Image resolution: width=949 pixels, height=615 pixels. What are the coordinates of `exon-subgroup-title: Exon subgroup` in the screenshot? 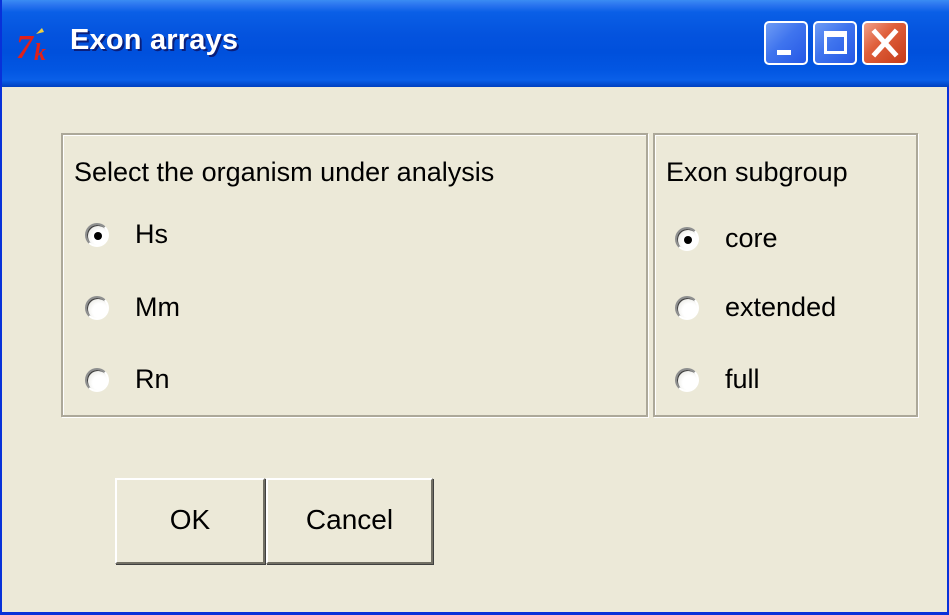 It's located at (757, 172).